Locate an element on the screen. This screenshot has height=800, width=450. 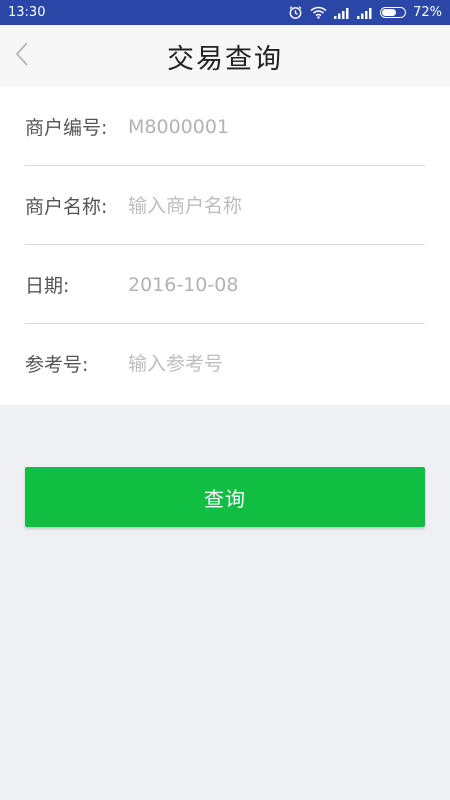
date-label: 日期: is located at coordinates (47, 286).